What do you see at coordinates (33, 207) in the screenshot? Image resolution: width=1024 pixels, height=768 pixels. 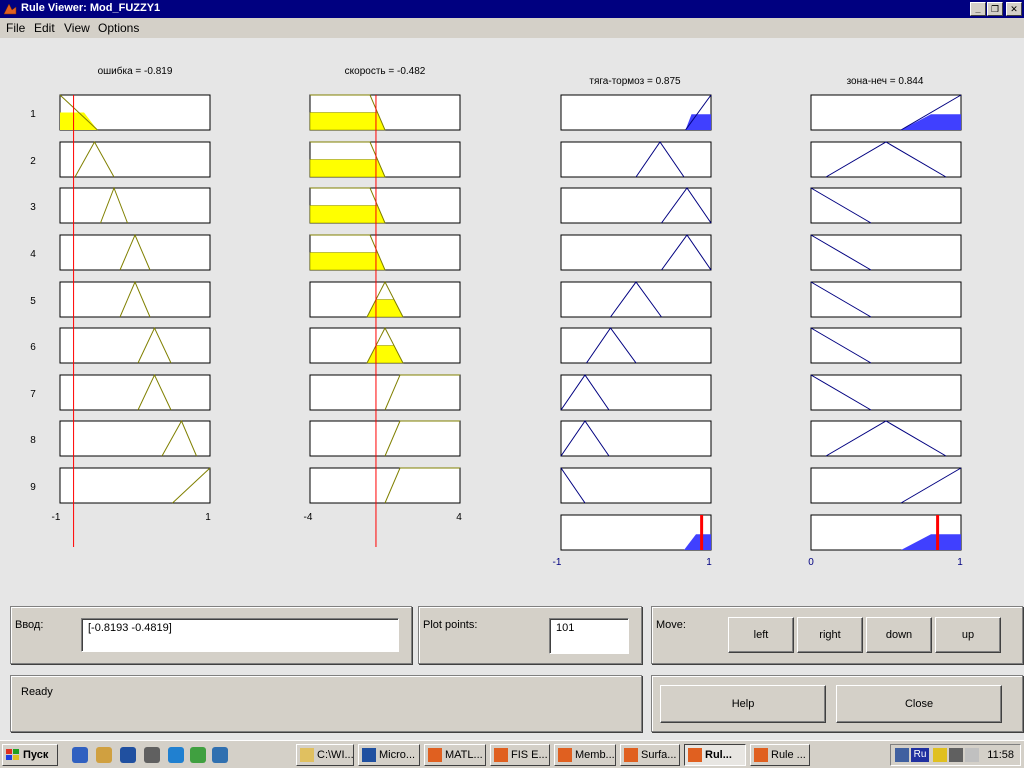 I see `rule-number-3: 3` at bounding box center [33, 207].